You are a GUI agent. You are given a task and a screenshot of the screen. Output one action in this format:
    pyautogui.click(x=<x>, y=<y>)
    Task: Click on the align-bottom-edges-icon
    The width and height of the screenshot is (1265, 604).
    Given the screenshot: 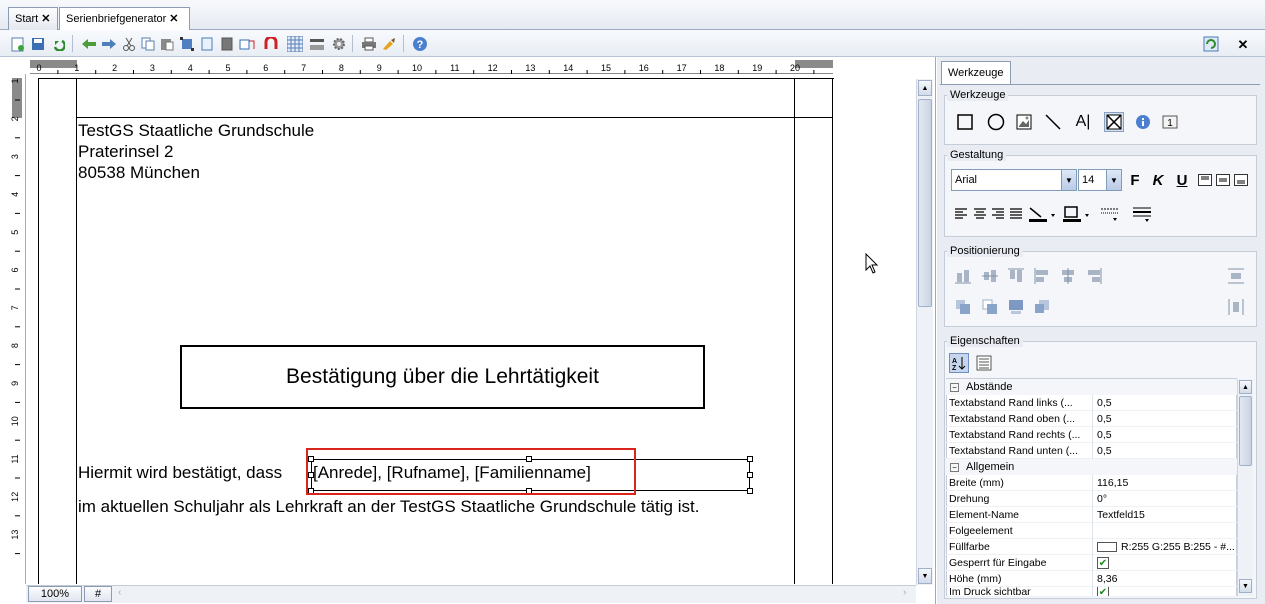 What is the action you would take?
    pyautogui.click(x=963, y=276)
    